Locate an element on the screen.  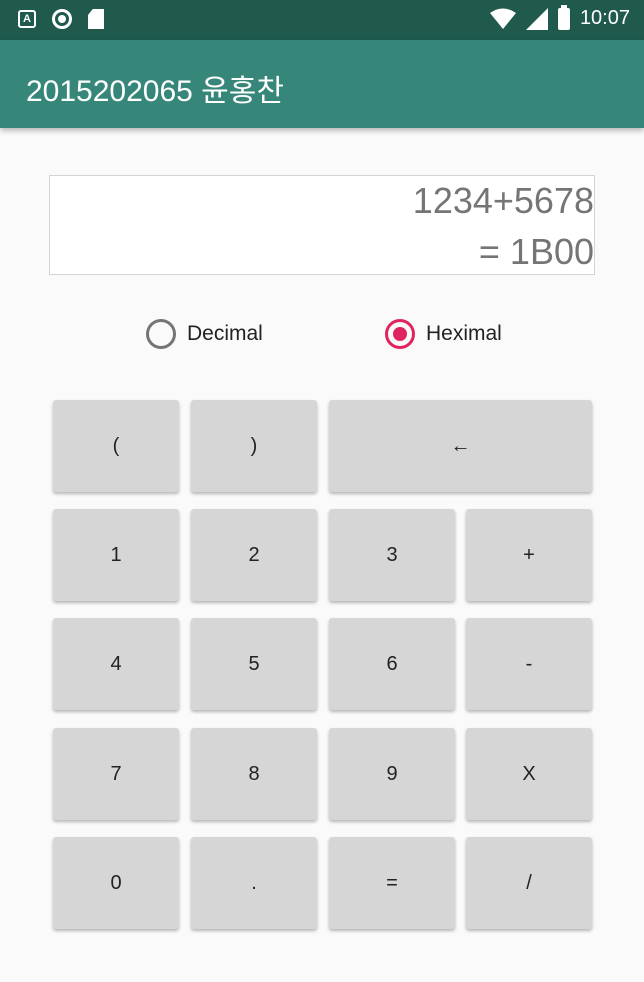
status-right-icons: 10:07 is located at coordinates (559, 17).